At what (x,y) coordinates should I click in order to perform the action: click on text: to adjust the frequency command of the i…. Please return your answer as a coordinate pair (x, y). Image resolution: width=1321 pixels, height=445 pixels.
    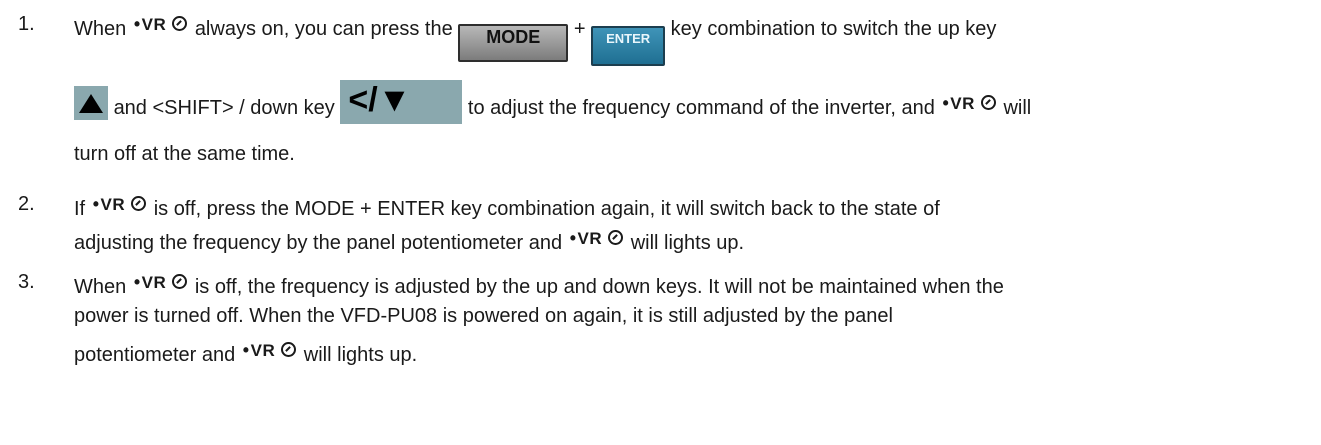
    Looking at the image, I should click on (701, 108).